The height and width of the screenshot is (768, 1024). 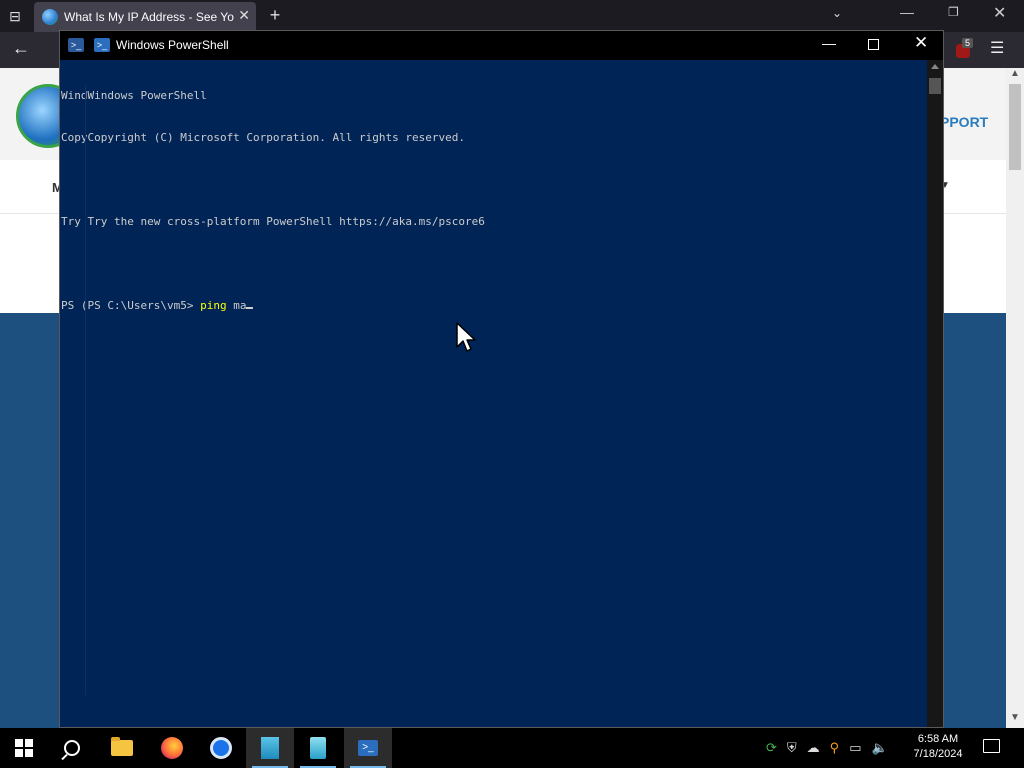 I want to click on windows-logo-icon, so click(x=24, y=748).